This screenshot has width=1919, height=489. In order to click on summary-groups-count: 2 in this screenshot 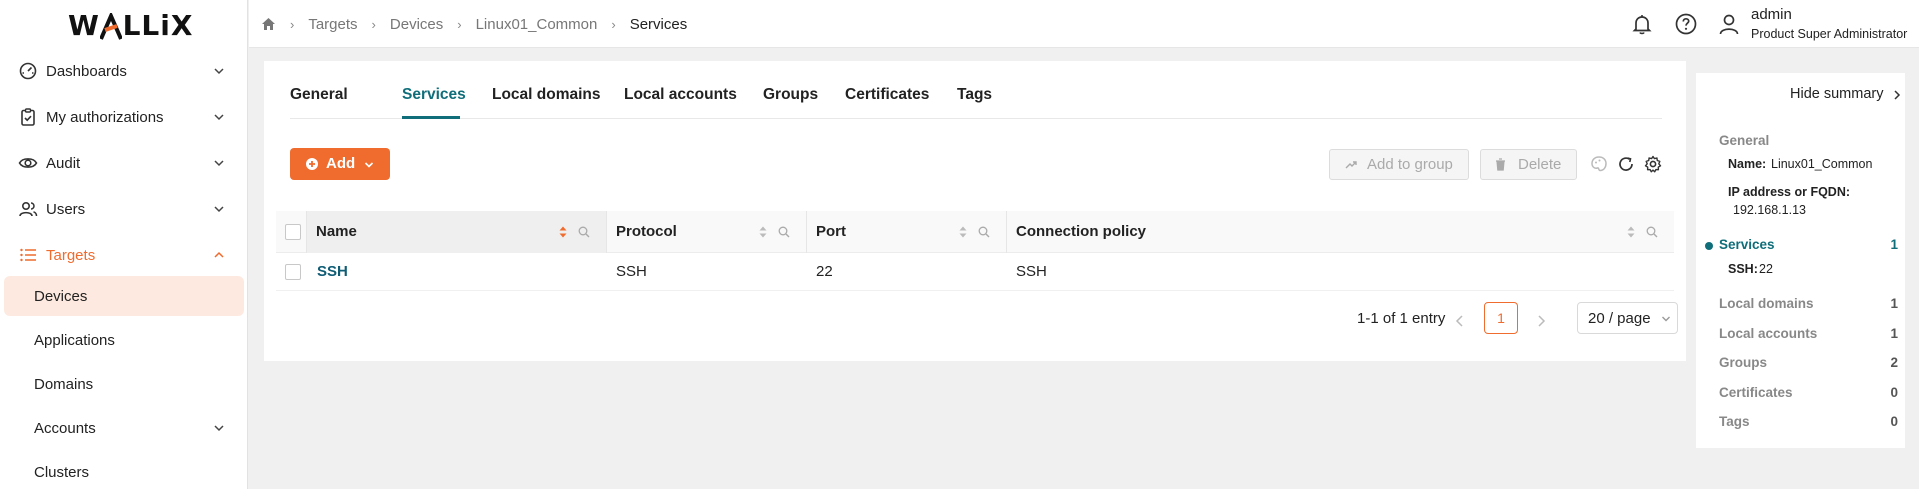, I will do `click(1894, 362)`.